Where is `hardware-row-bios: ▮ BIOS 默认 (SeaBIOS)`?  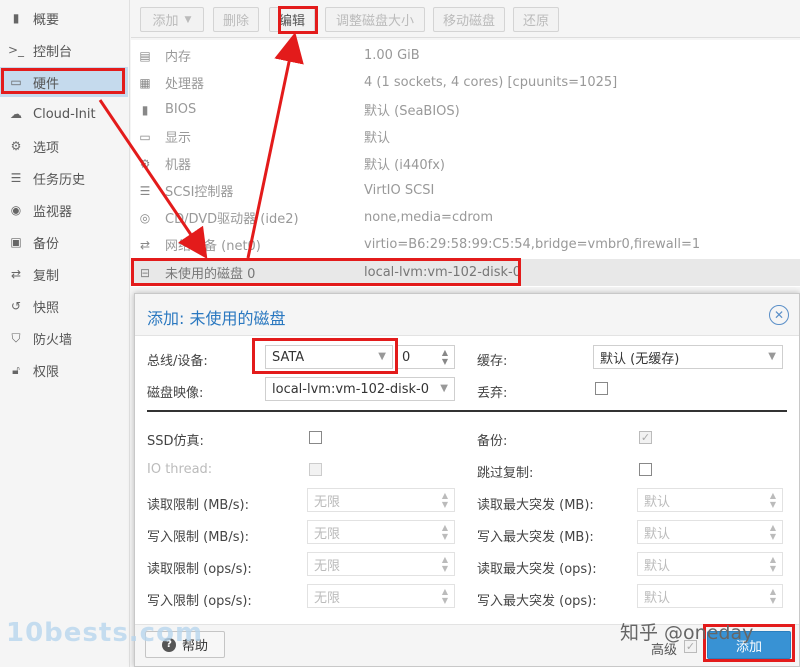
hardware-row-bios: ▮ BIOS 默认 (SeaBIOS) is located at coordinates (465, 109).